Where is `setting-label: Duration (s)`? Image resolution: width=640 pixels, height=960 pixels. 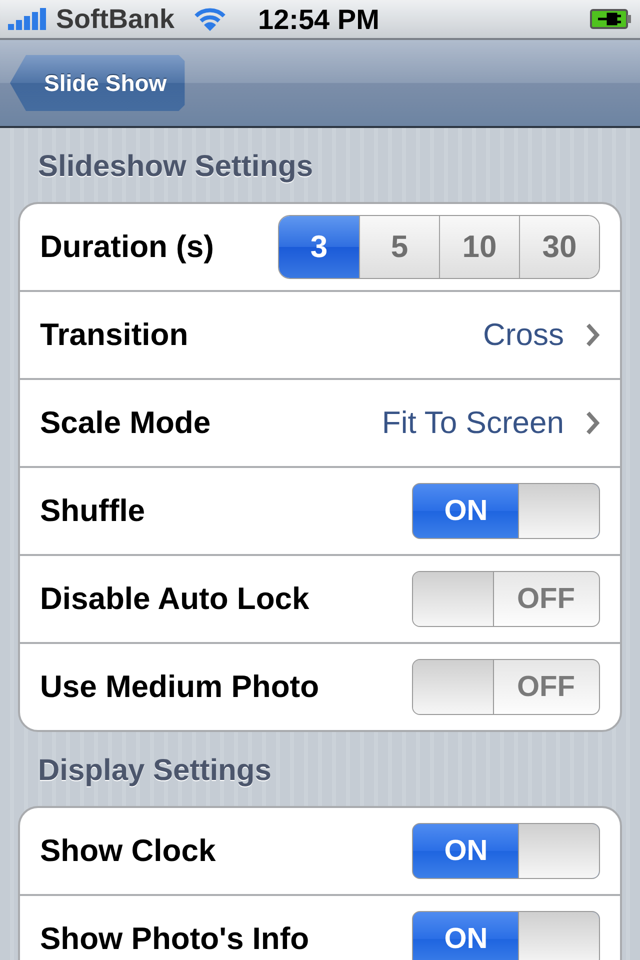
setting-label: Duration (s) is located at coordinates (127, 247).